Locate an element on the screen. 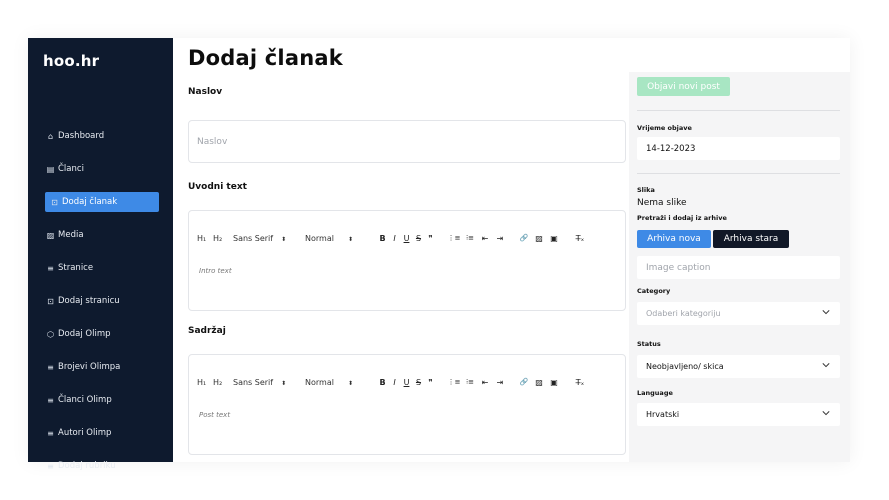 This screenshot has width=889, height=500. status-value: Neobjavljeno/ skica is located at coordinates (685, 366).